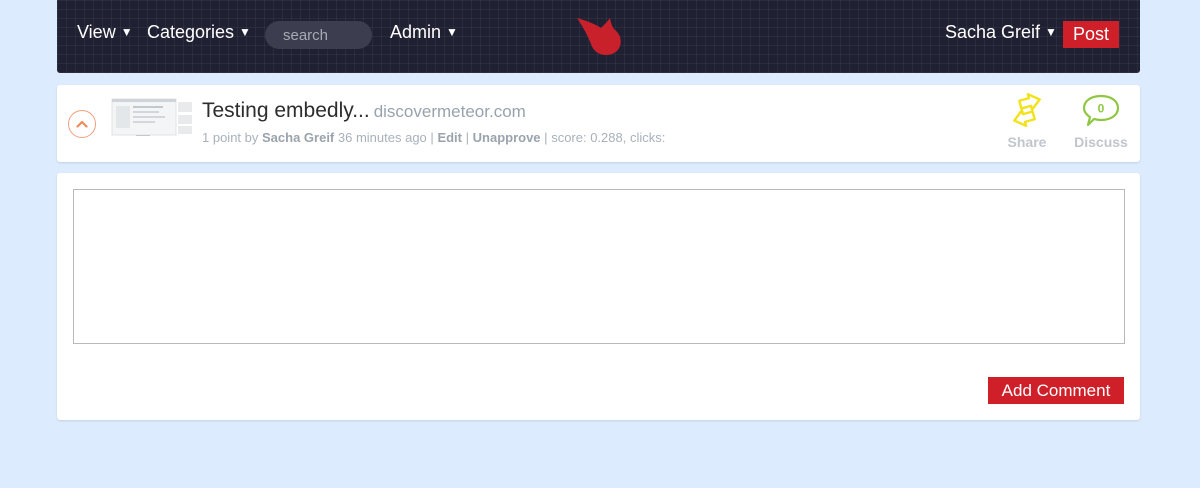 The width and height of the screenshot is (1200, 488). I want to click on speech-bubble-icon: 0, so click(1101, 110).